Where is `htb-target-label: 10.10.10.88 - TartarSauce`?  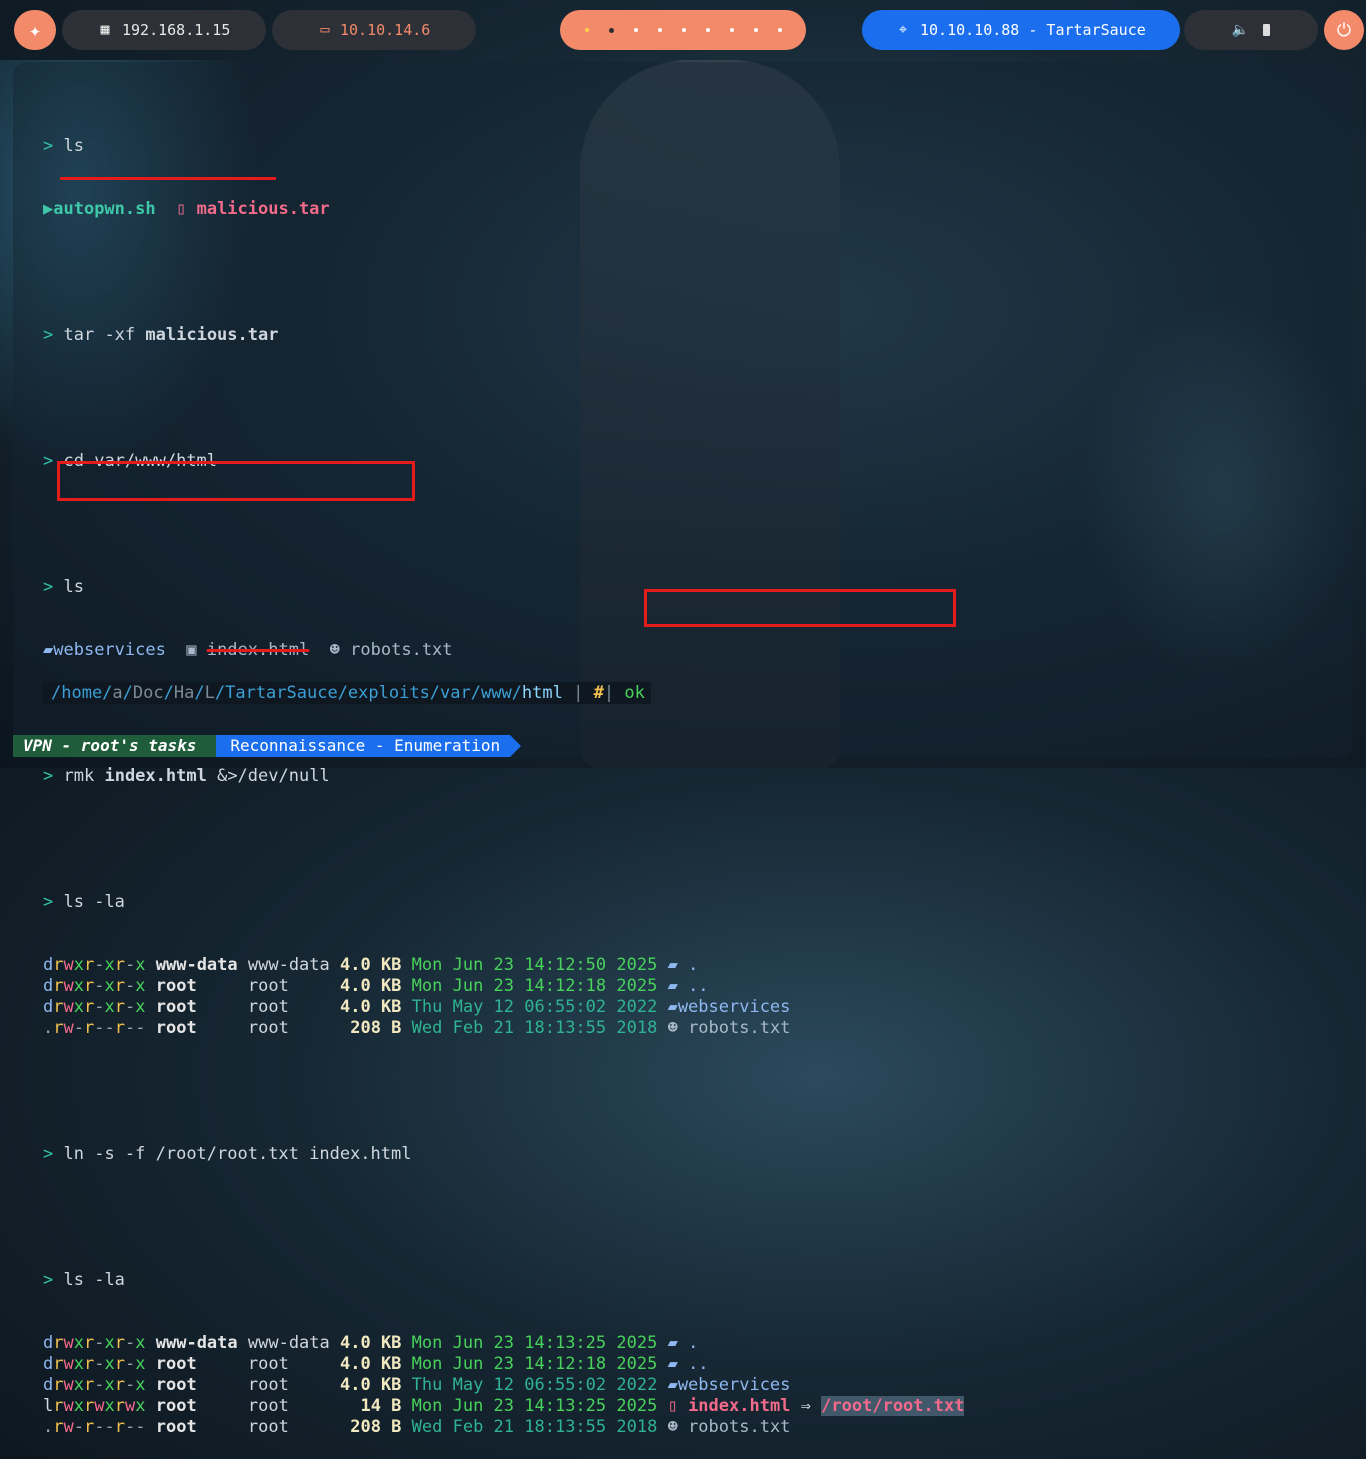
htb-target-label: 10.10.10.88 - TartarSauce is located at coordinates (1033, 30).